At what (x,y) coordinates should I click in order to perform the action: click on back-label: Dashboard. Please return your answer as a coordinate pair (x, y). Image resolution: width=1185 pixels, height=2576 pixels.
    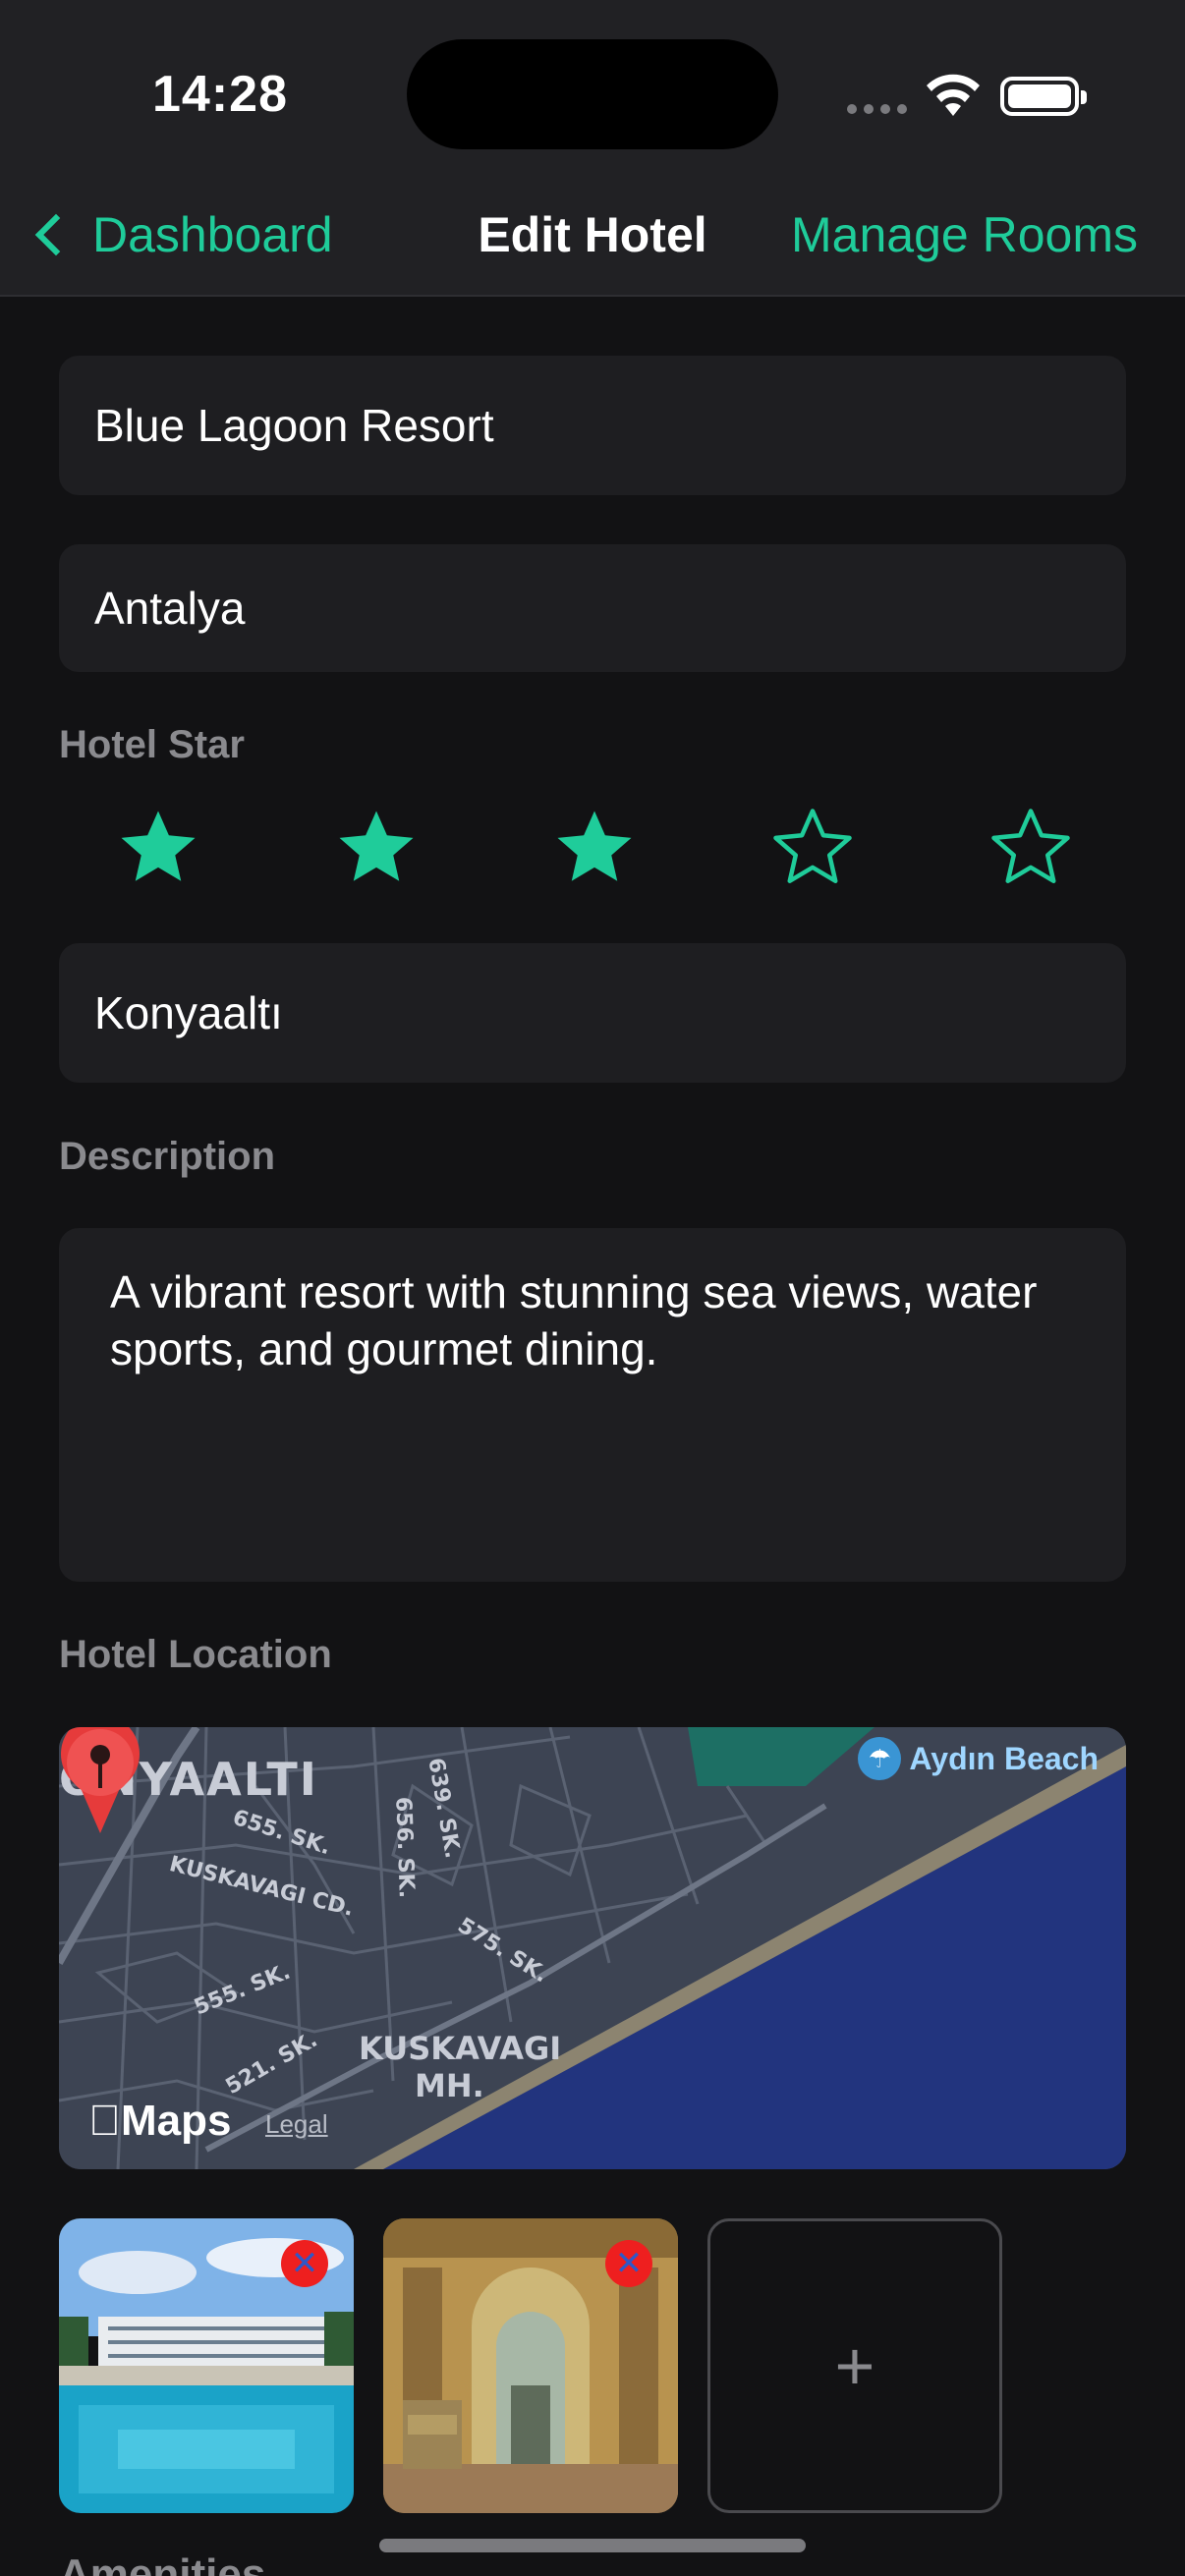
    Looking at the image, I should click on (213, 234).